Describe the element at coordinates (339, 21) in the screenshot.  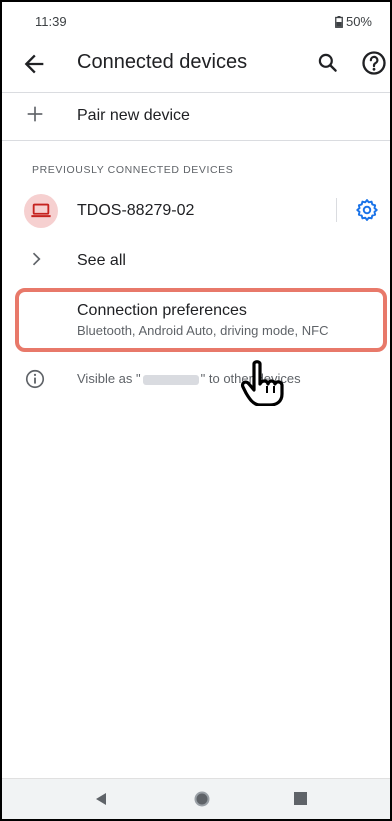
I see `battery-icon` at that location.